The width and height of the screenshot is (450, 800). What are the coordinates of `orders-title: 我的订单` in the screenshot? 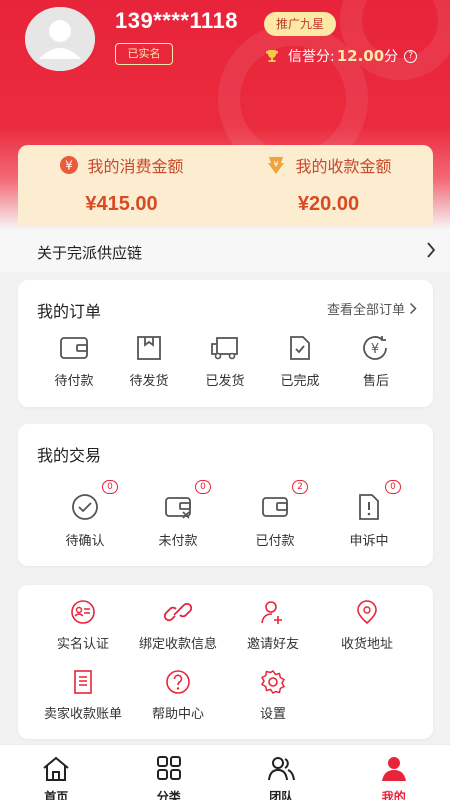 It's located at (69, 311).